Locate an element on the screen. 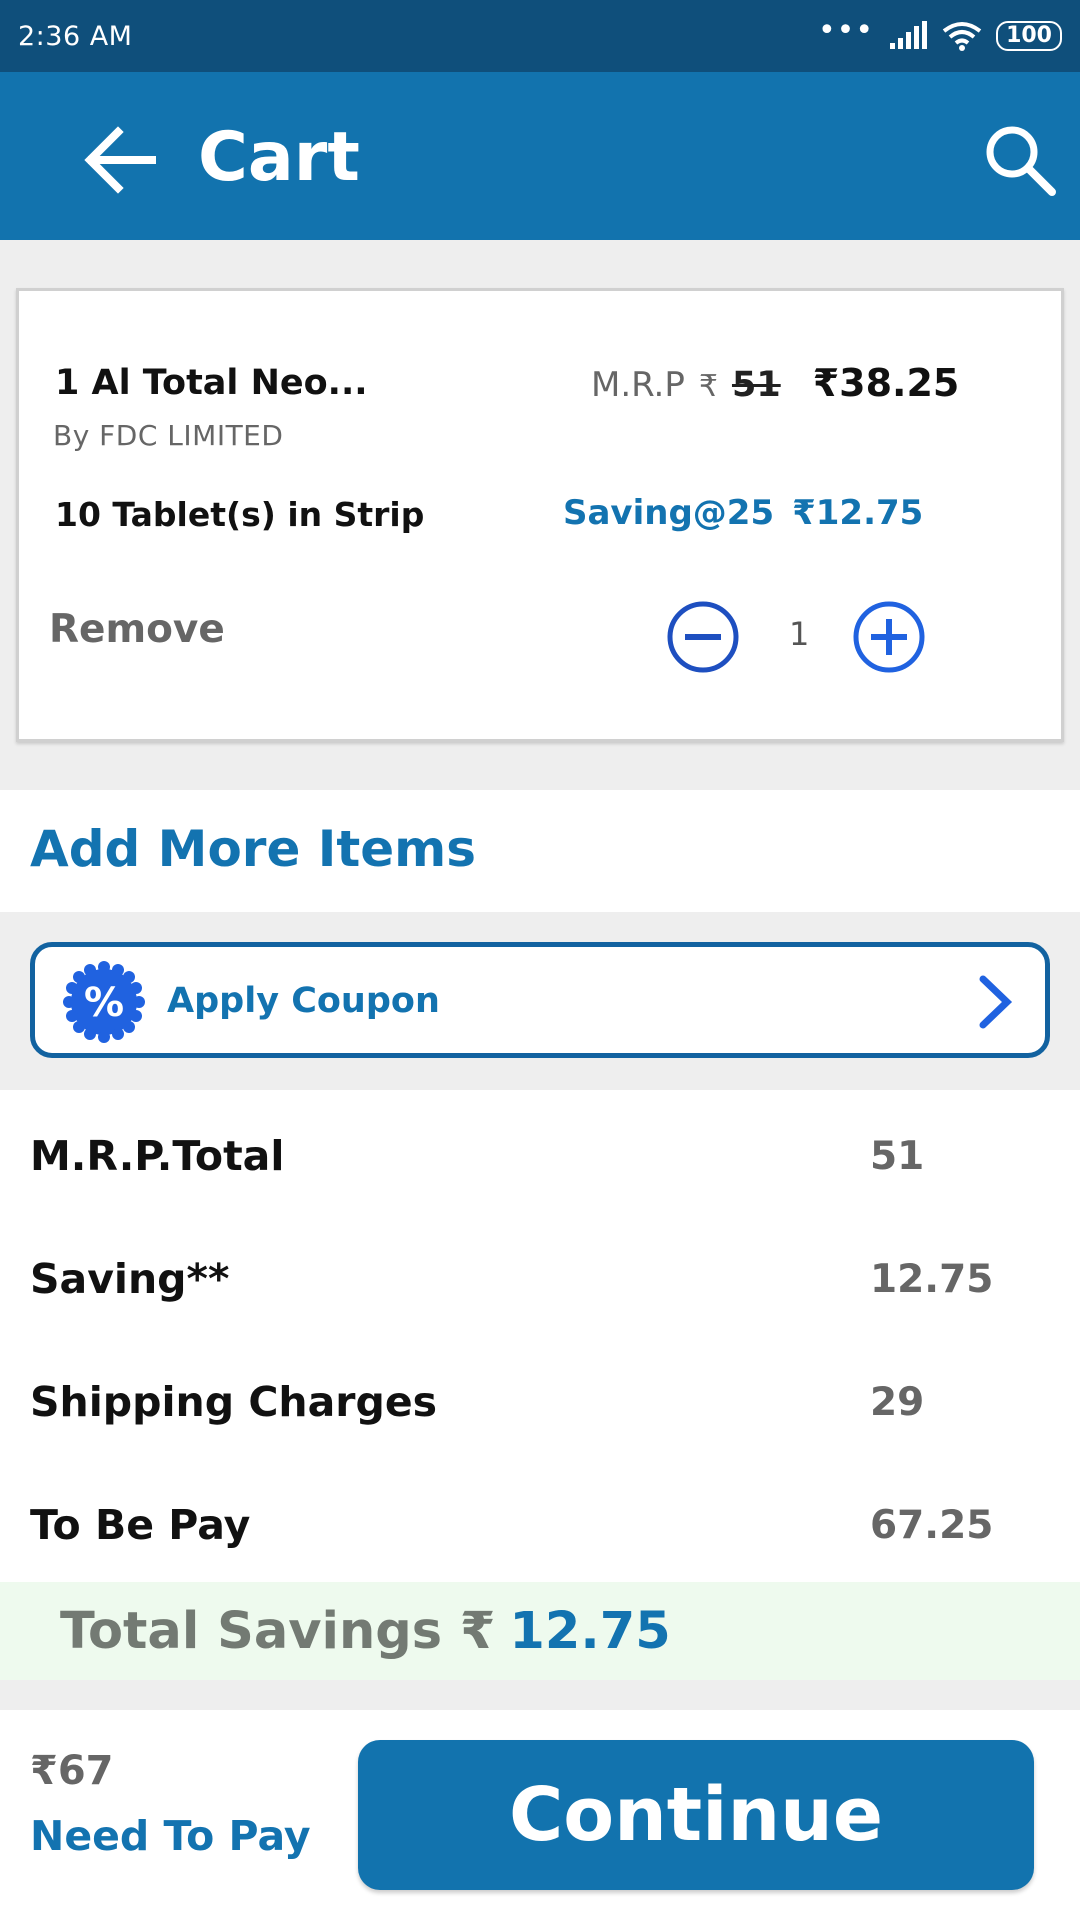  more-dots-icon: ••• is located at coordinates (846, 30).